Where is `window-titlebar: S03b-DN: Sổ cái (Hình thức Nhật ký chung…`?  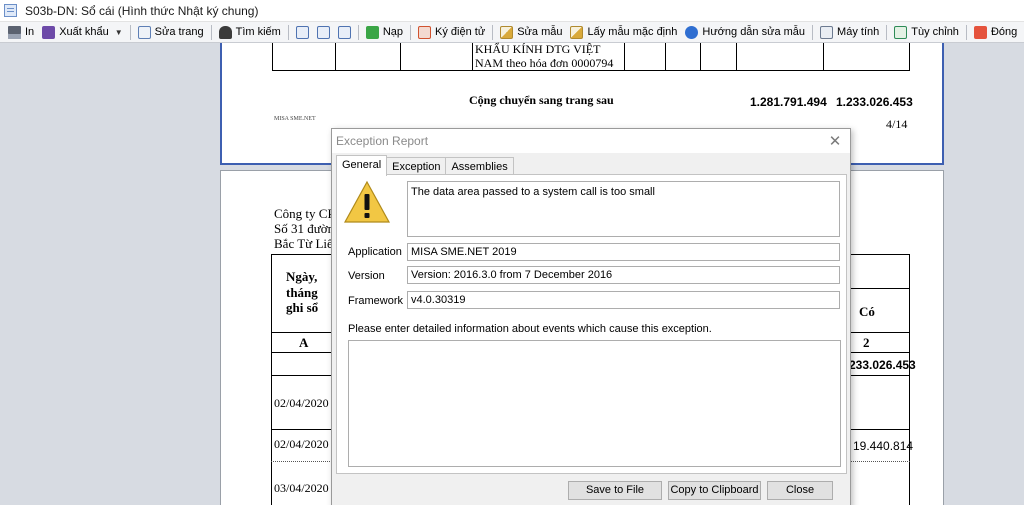 window-titlebar: S03b-DN: Sổ cái (Hình thức Nhật ký chung… is located at coordinates (512, 11).